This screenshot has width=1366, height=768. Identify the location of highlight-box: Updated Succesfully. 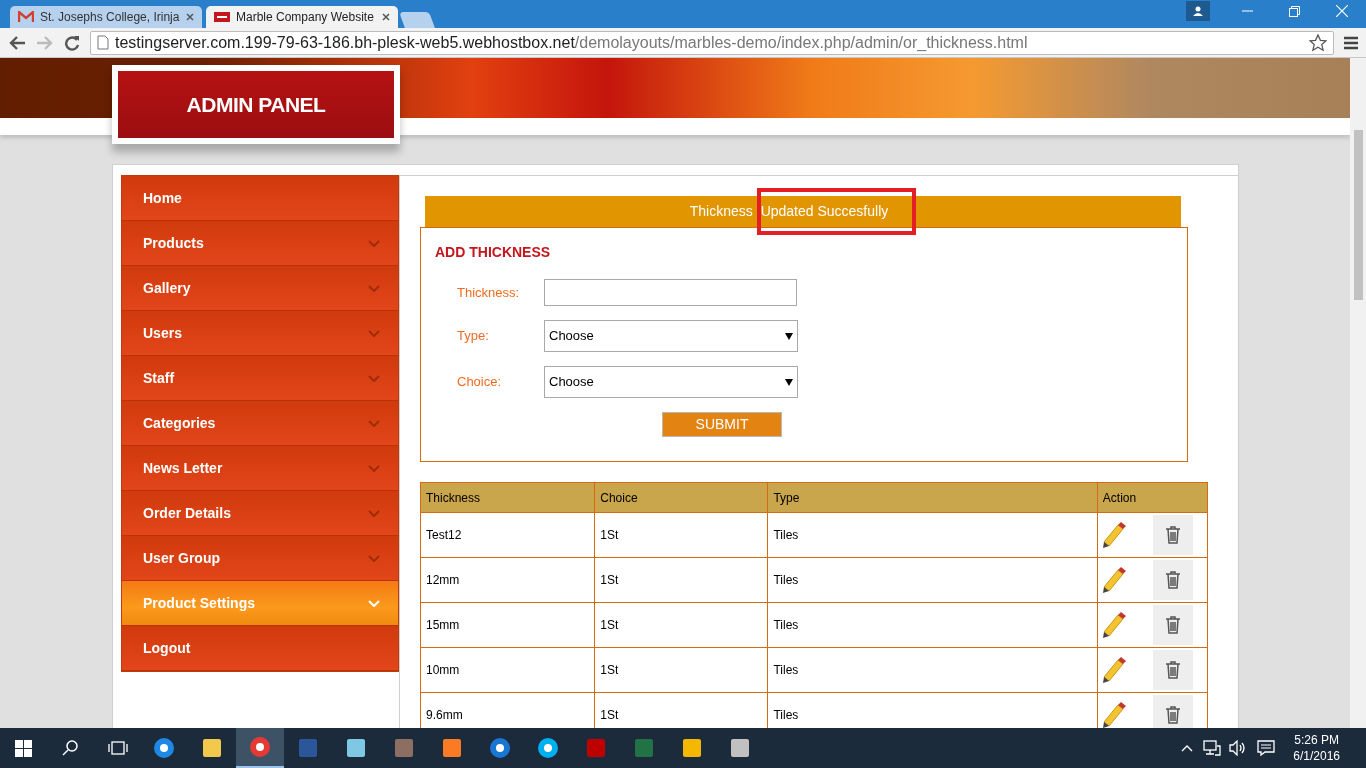
(836, 211).